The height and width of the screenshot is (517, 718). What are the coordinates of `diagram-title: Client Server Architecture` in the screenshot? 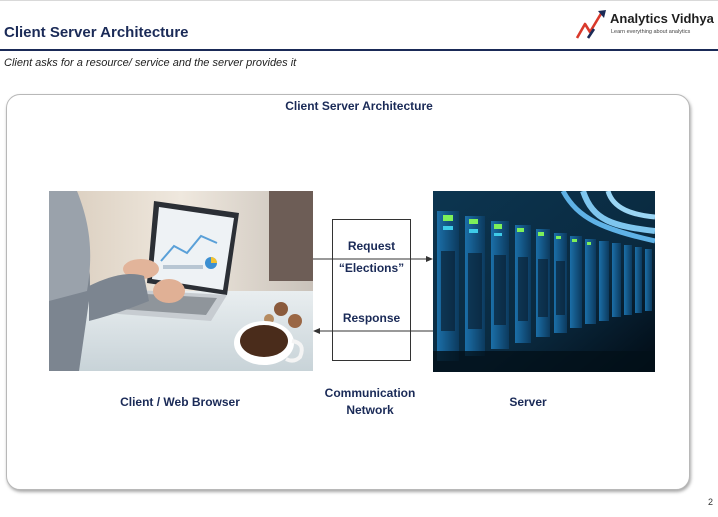 It's located at (359, 106).